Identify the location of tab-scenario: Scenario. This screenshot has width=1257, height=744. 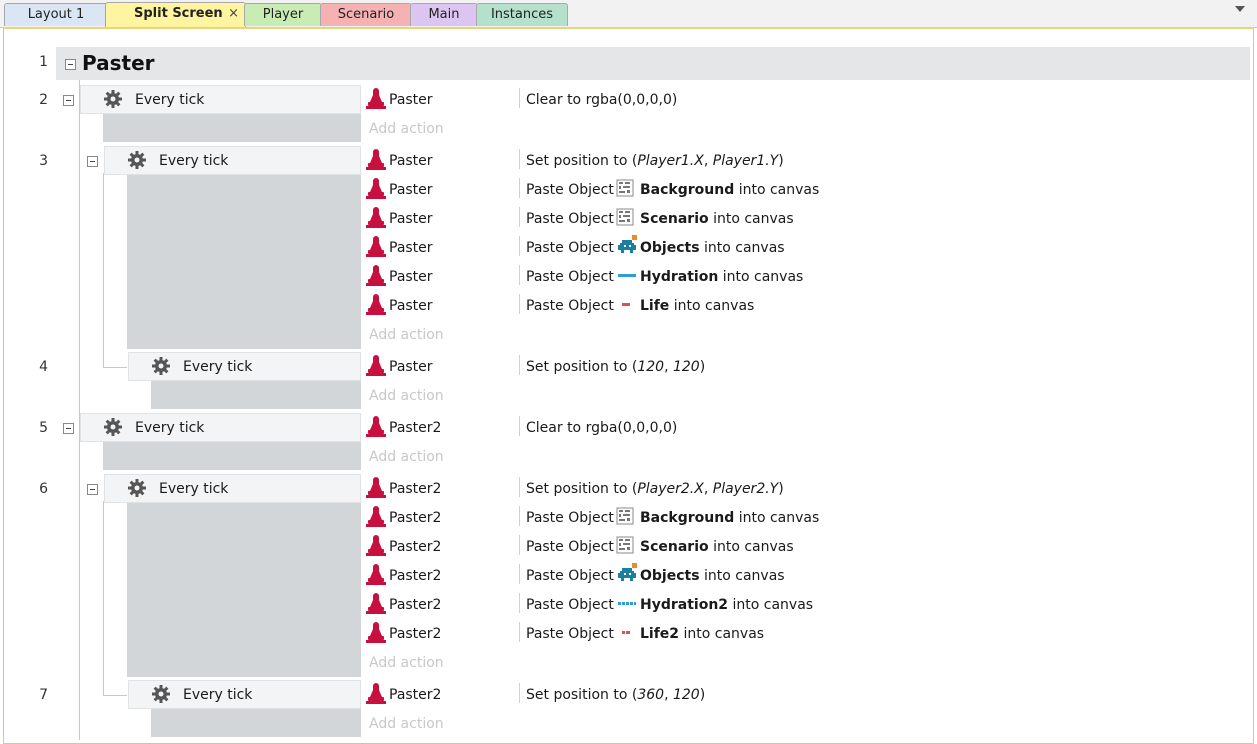
(366, 14).